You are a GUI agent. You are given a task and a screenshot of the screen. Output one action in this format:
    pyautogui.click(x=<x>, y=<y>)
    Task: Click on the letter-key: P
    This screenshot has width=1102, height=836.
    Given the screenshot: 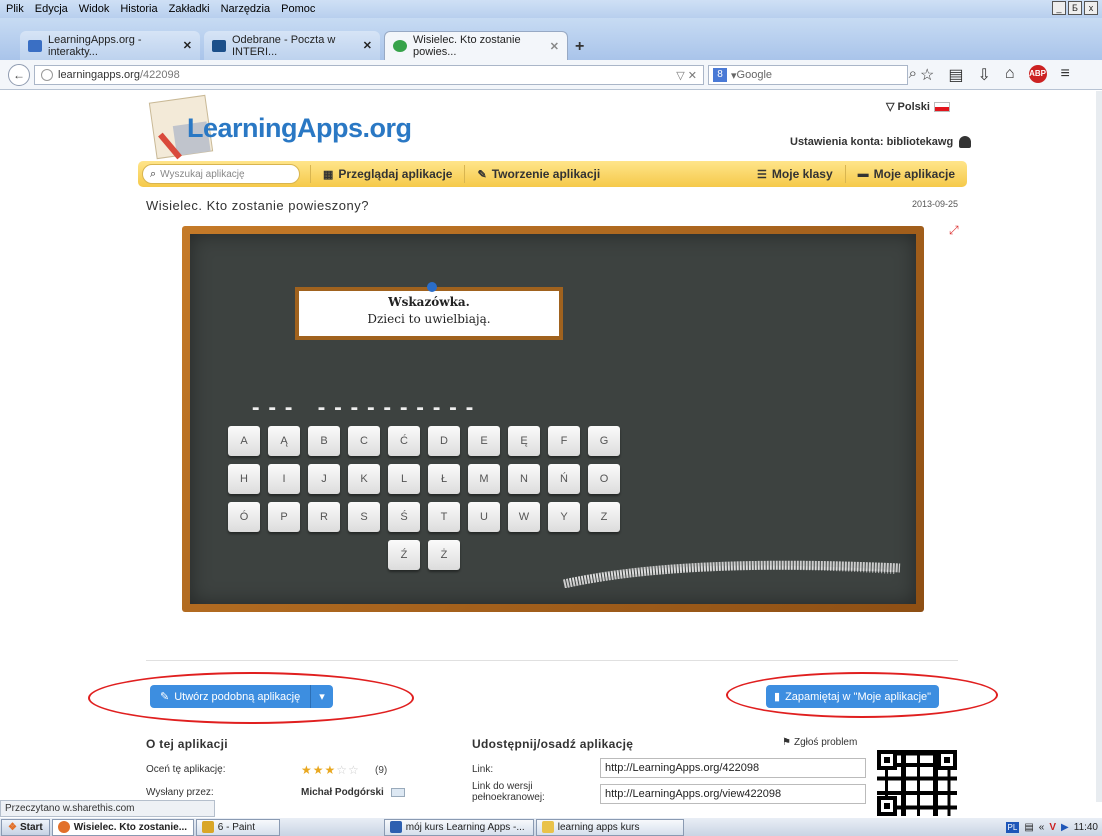 What is the action you would take?
    pyautogui.click(x=284, y=517)
    